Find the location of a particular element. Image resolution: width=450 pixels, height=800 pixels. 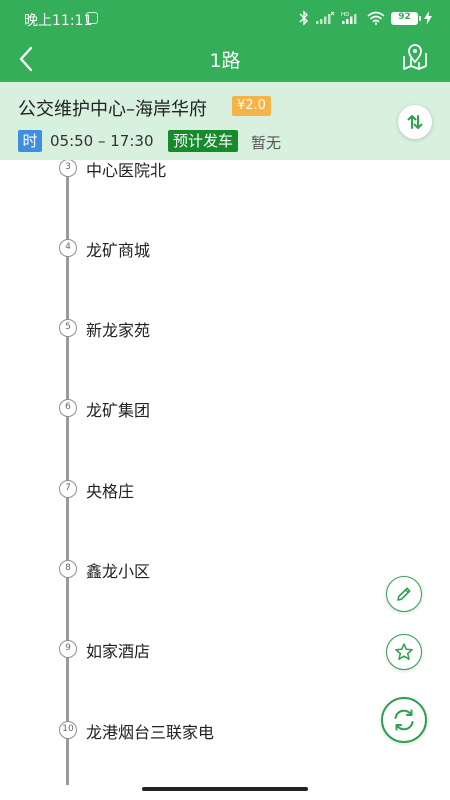

refresh-button is located at coordinates (404, 720).